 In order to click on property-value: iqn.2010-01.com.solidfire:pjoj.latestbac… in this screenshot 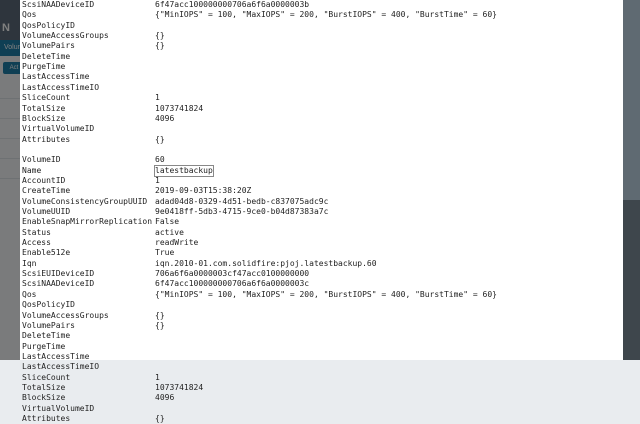, I will do `click(266, 263)`.